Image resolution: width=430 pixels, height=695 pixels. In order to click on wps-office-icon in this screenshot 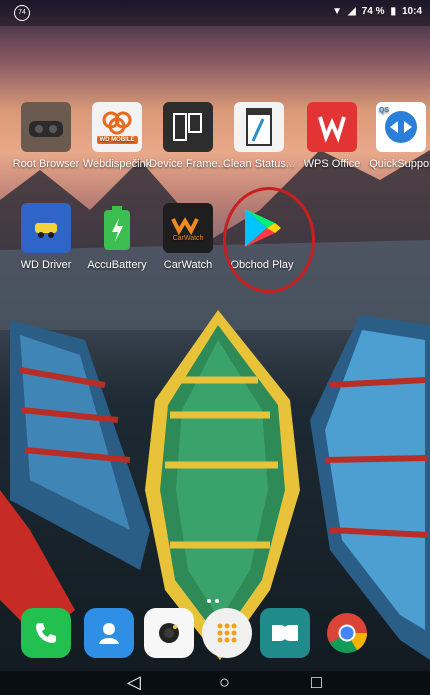, I will do `click(332, 127)`.